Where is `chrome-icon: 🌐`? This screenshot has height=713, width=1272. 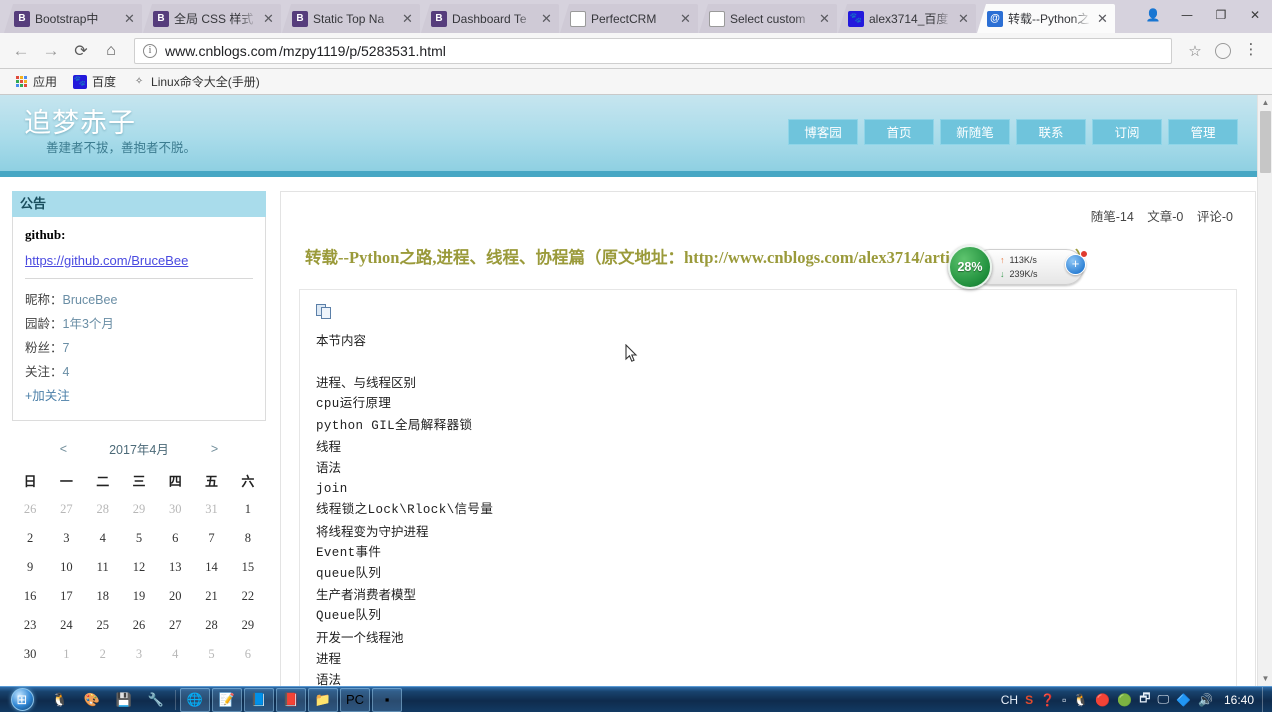
chrome-icon: 🌐 is located at coordinates (195, 700).